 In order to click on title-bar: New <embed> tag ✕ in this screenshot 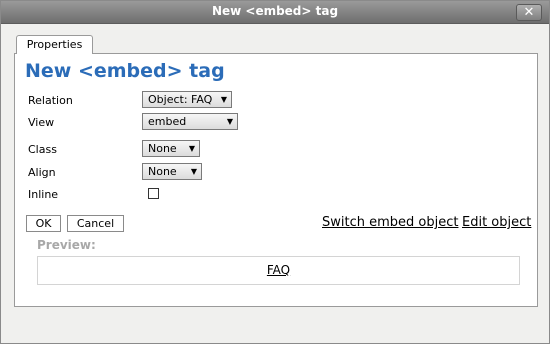, I will do `click(275, 12)`.